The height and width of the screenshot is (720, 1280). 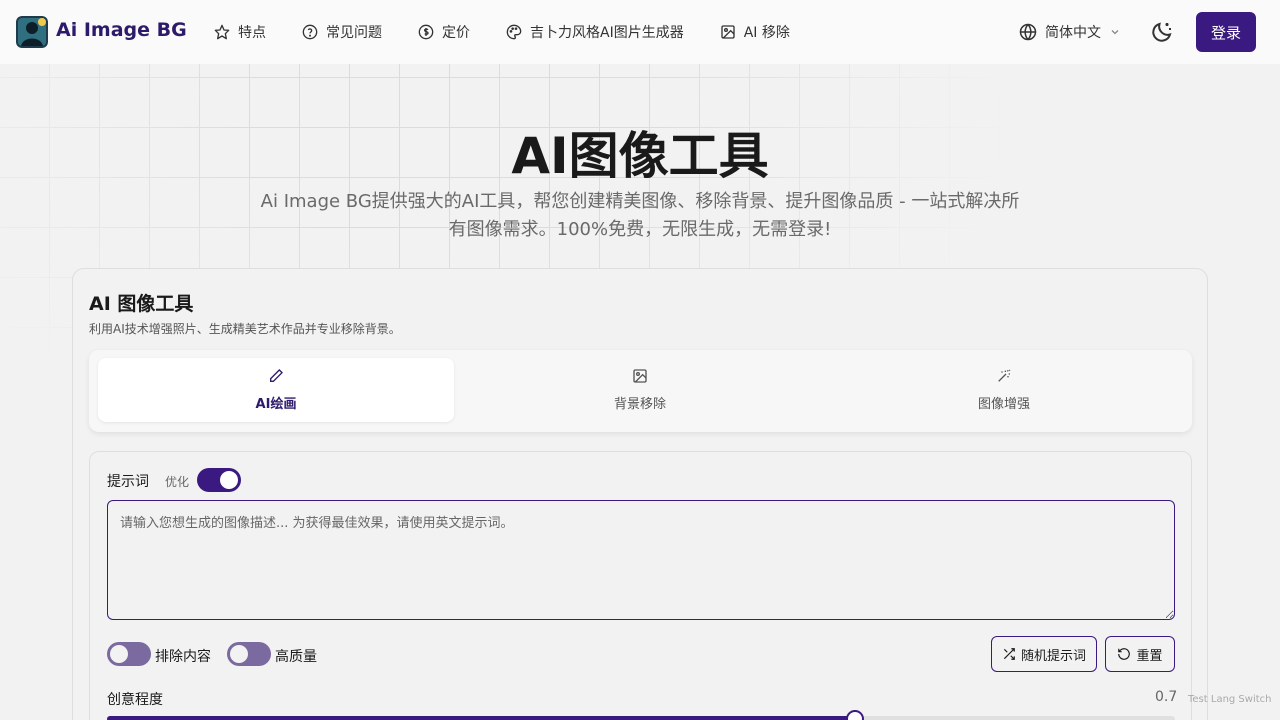 I want to click on tab-image-enhance: 图像增强, so click(x=1004, y=390).